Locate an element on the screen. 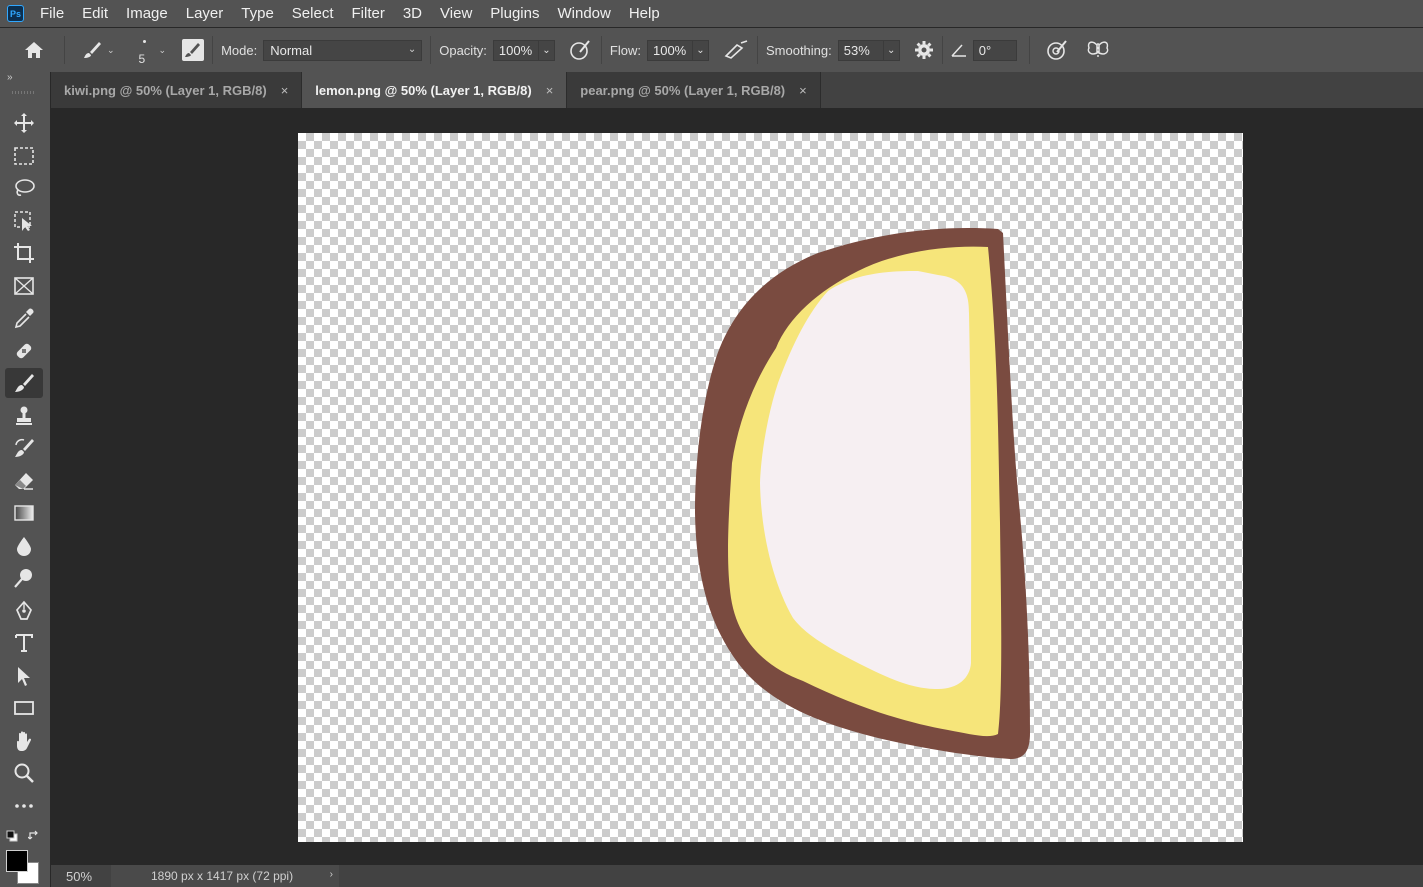 The height and width of the screenshot is (887, 1423). lasso-icon is located at coordinates (24, 188).